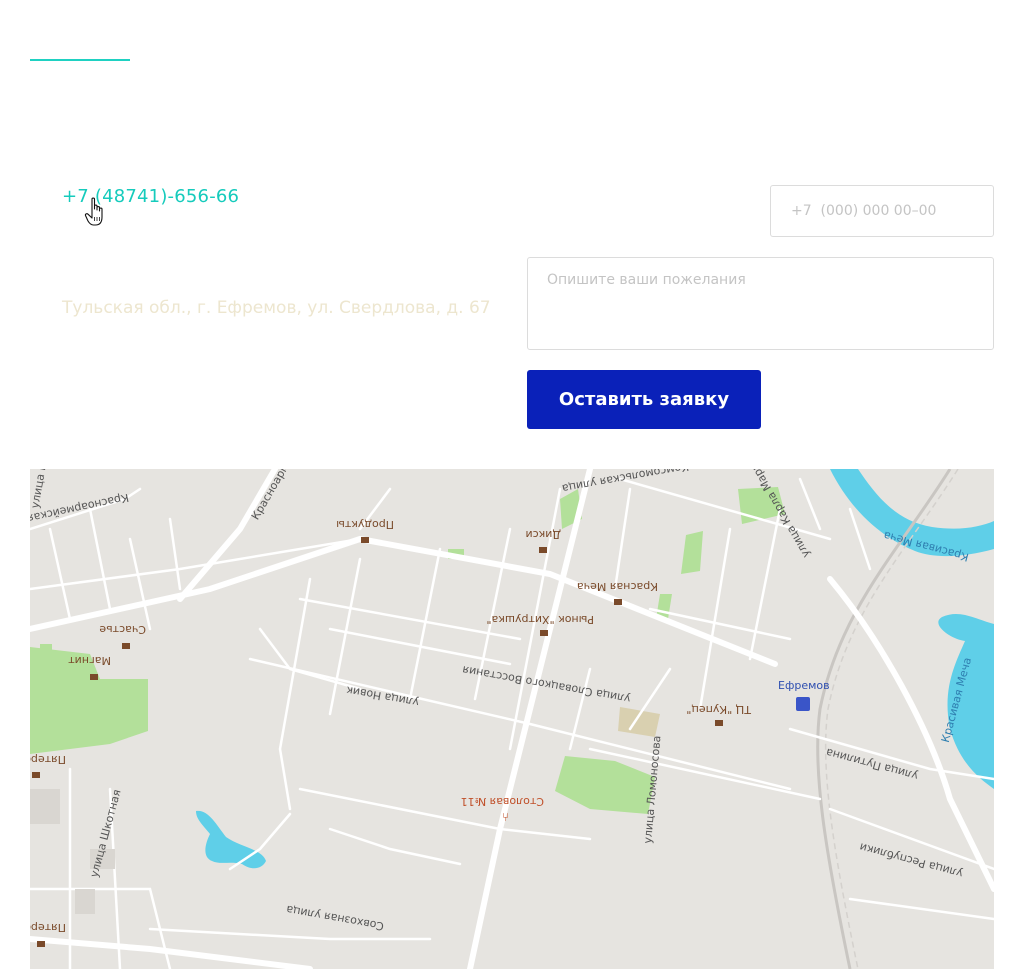 The width and height of the screenshot is (1024, 969). What do you see at coordinates (882, 211) in the screenshot?
I see `phone-input` at bounding box center [882, 211].